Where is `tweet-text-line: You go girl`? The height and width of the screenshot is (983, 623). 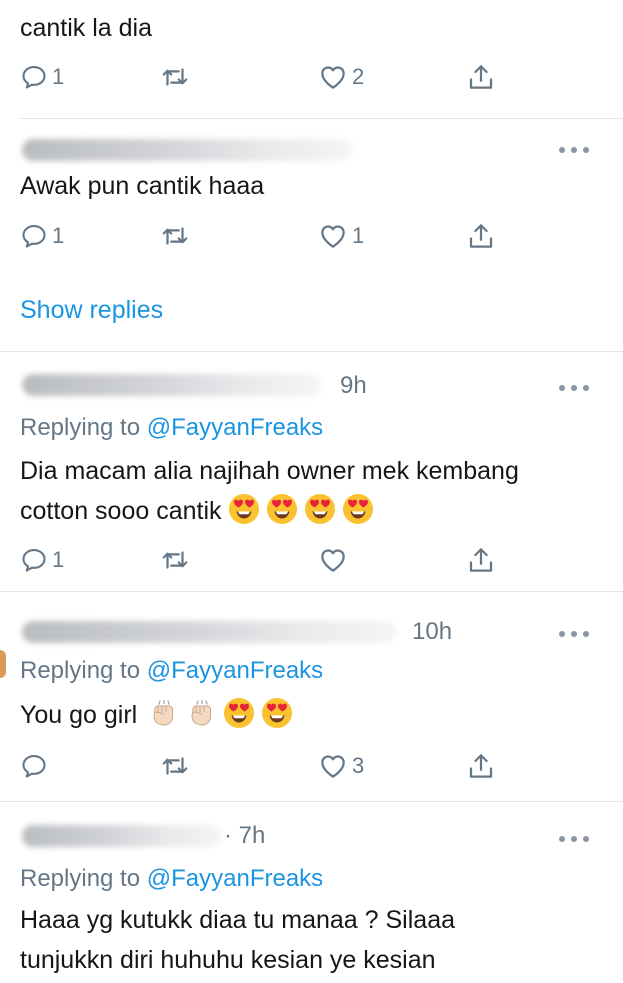
tweet-text-line: You go girl is located at coordinates (156, 715).